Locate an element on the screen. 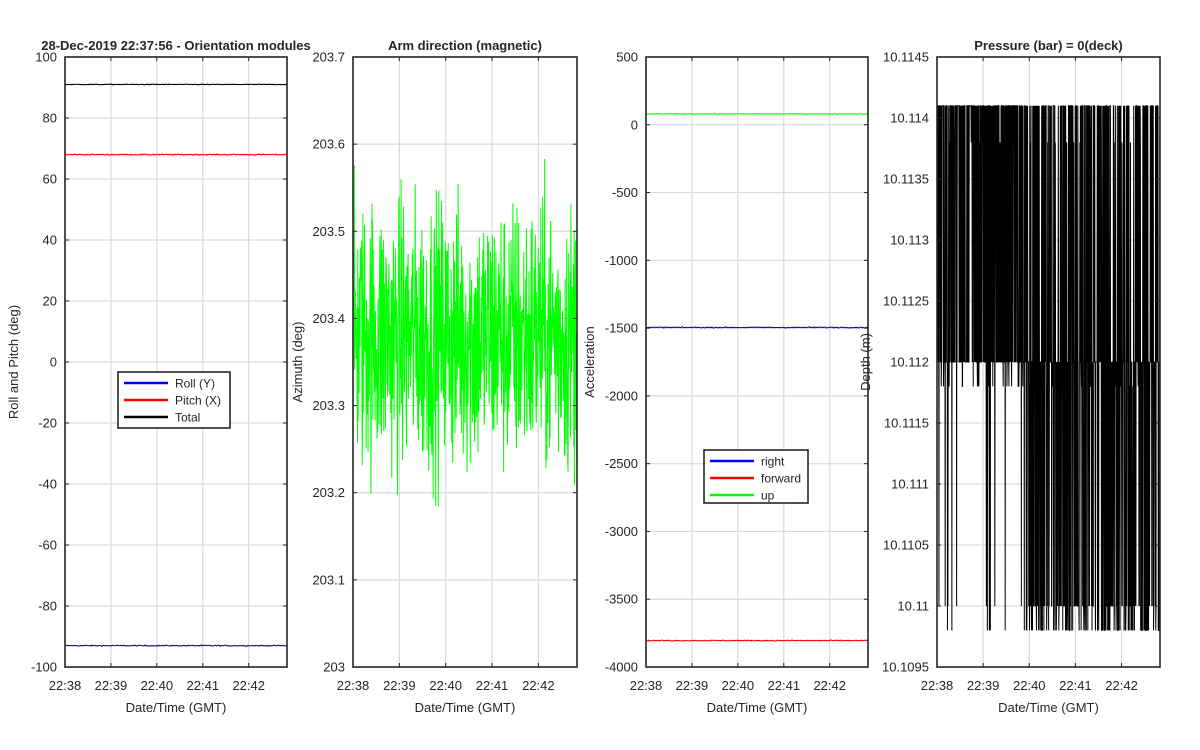 This screenshot has width=1200, height=750. y-tick-label: -60 is located at coordinates (47, 545).